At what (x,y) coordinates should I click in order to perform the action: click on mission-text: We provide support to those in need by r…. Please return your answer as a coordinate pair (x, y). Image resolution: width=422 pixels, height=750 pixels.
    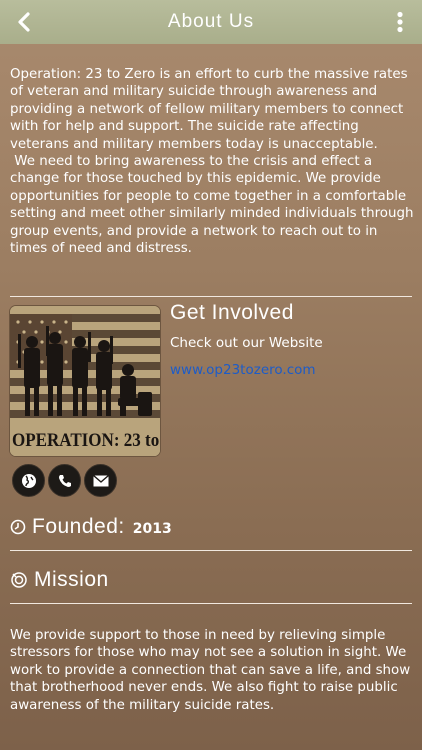
    Looking at the image, I should click on (210, 670).